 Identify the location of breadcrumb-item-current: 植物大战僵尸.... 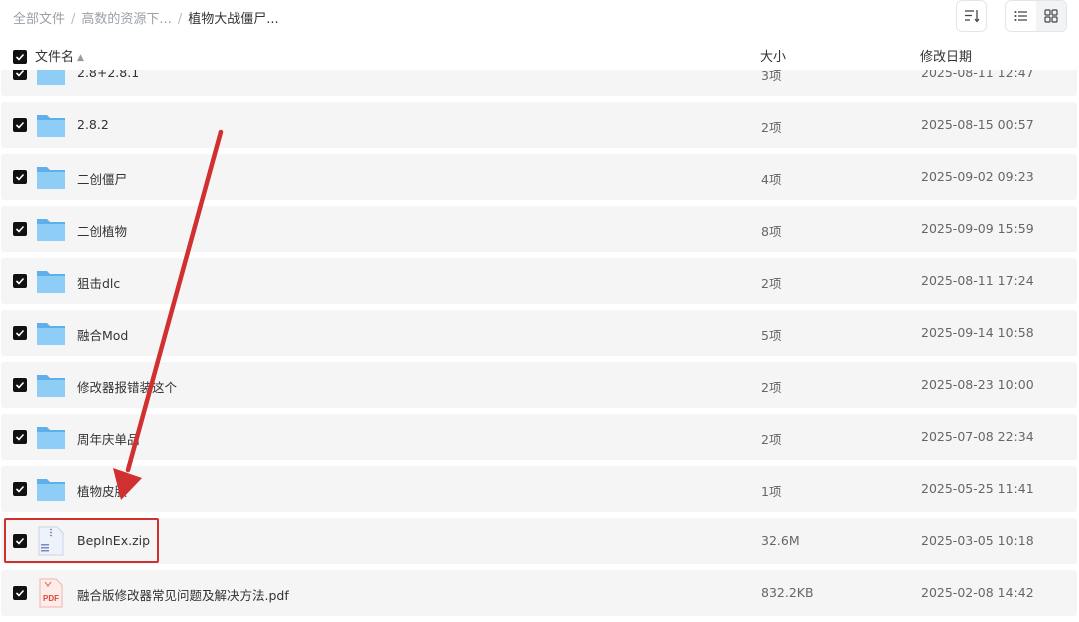
(233, 19).